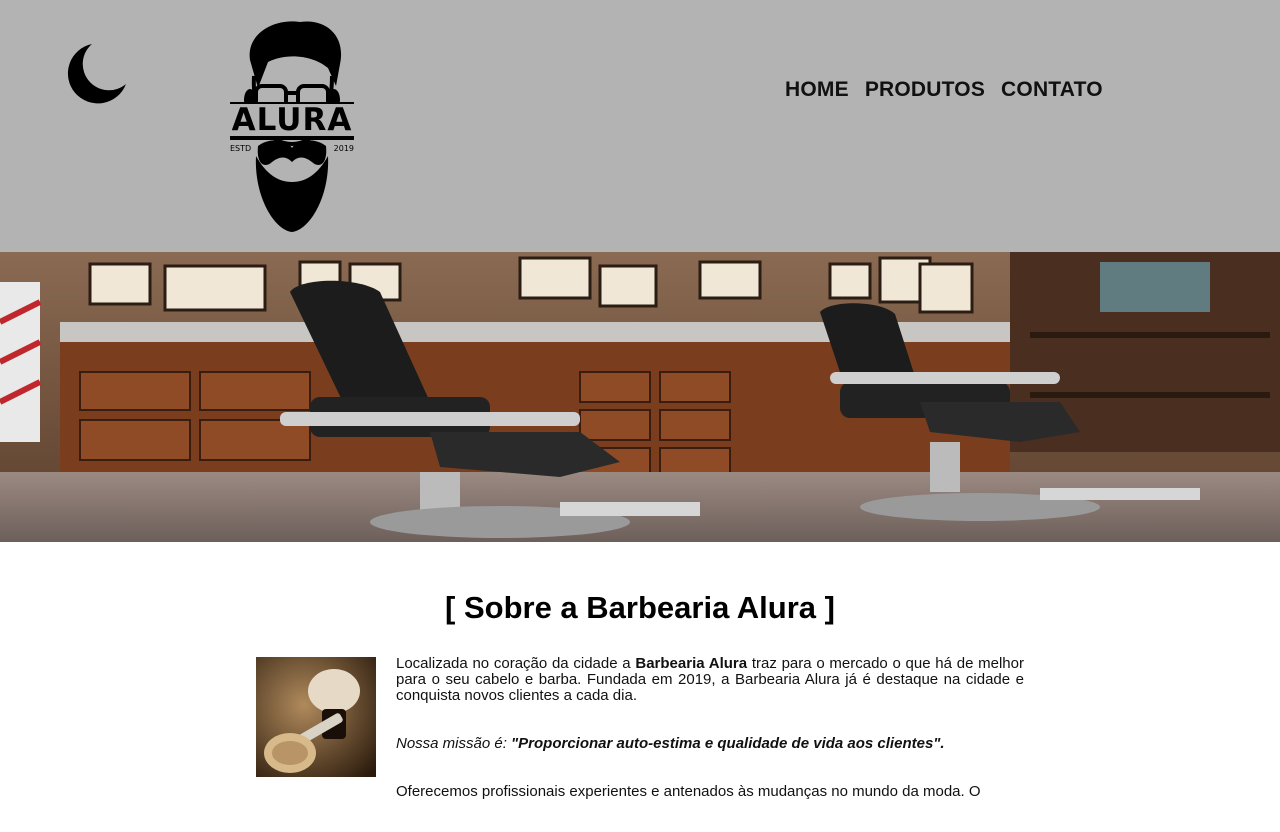 The image size is (1280, 832). Describe the element at coordinates (96, 73) in the screenshot. I see `moon-icon` at that location.